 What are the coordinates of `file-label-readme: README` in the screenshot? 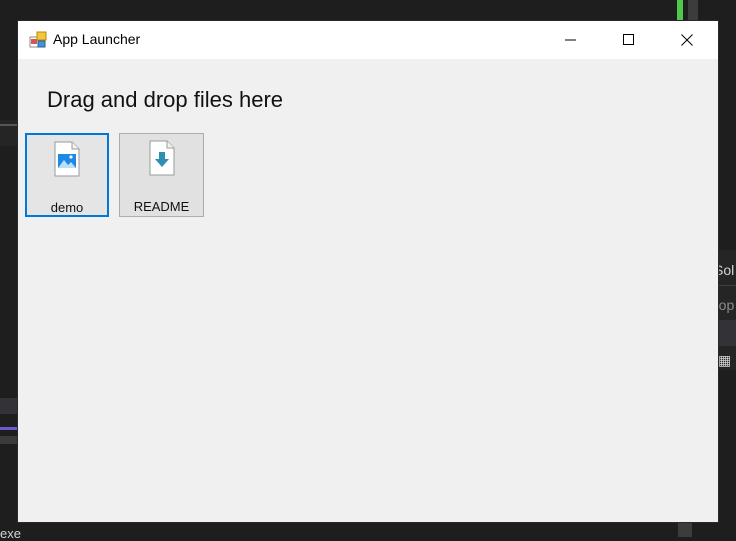 It's located at (161, 206).